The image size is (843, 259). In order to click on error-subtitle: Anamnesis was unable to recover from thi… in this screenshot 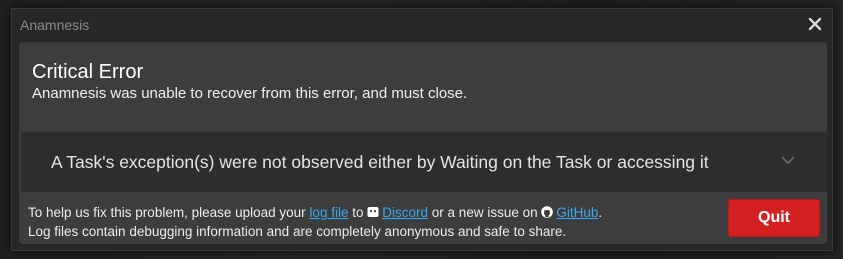, I will do `click(250, 93)`.